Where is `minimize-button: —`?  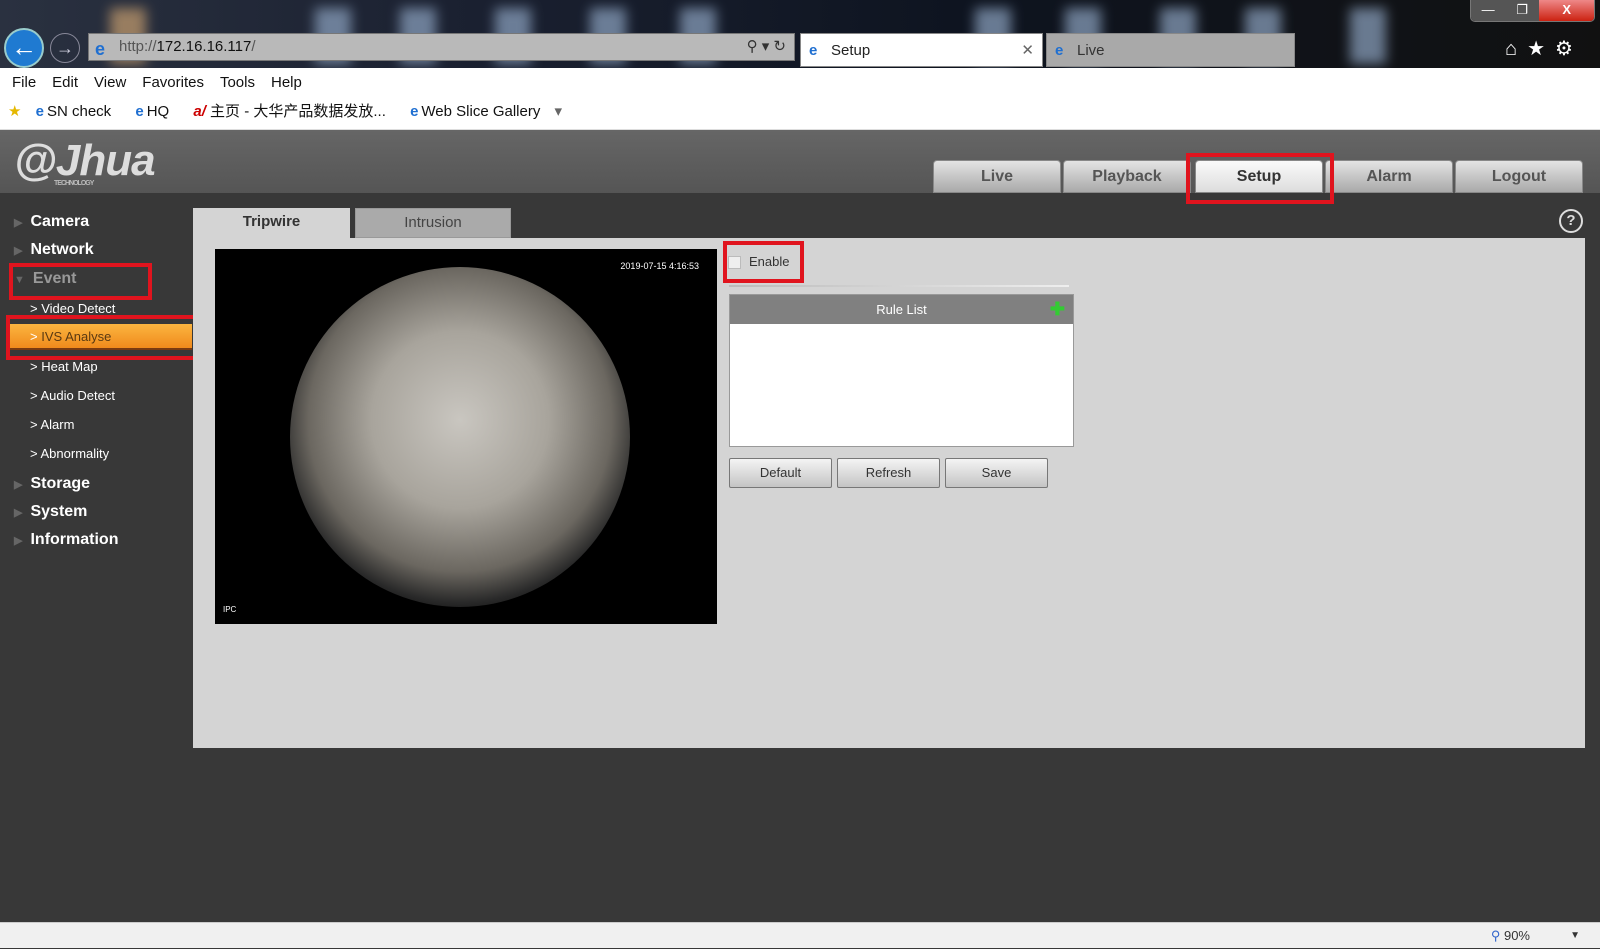 minimize-button: — is located at coordinates (1488, 10).